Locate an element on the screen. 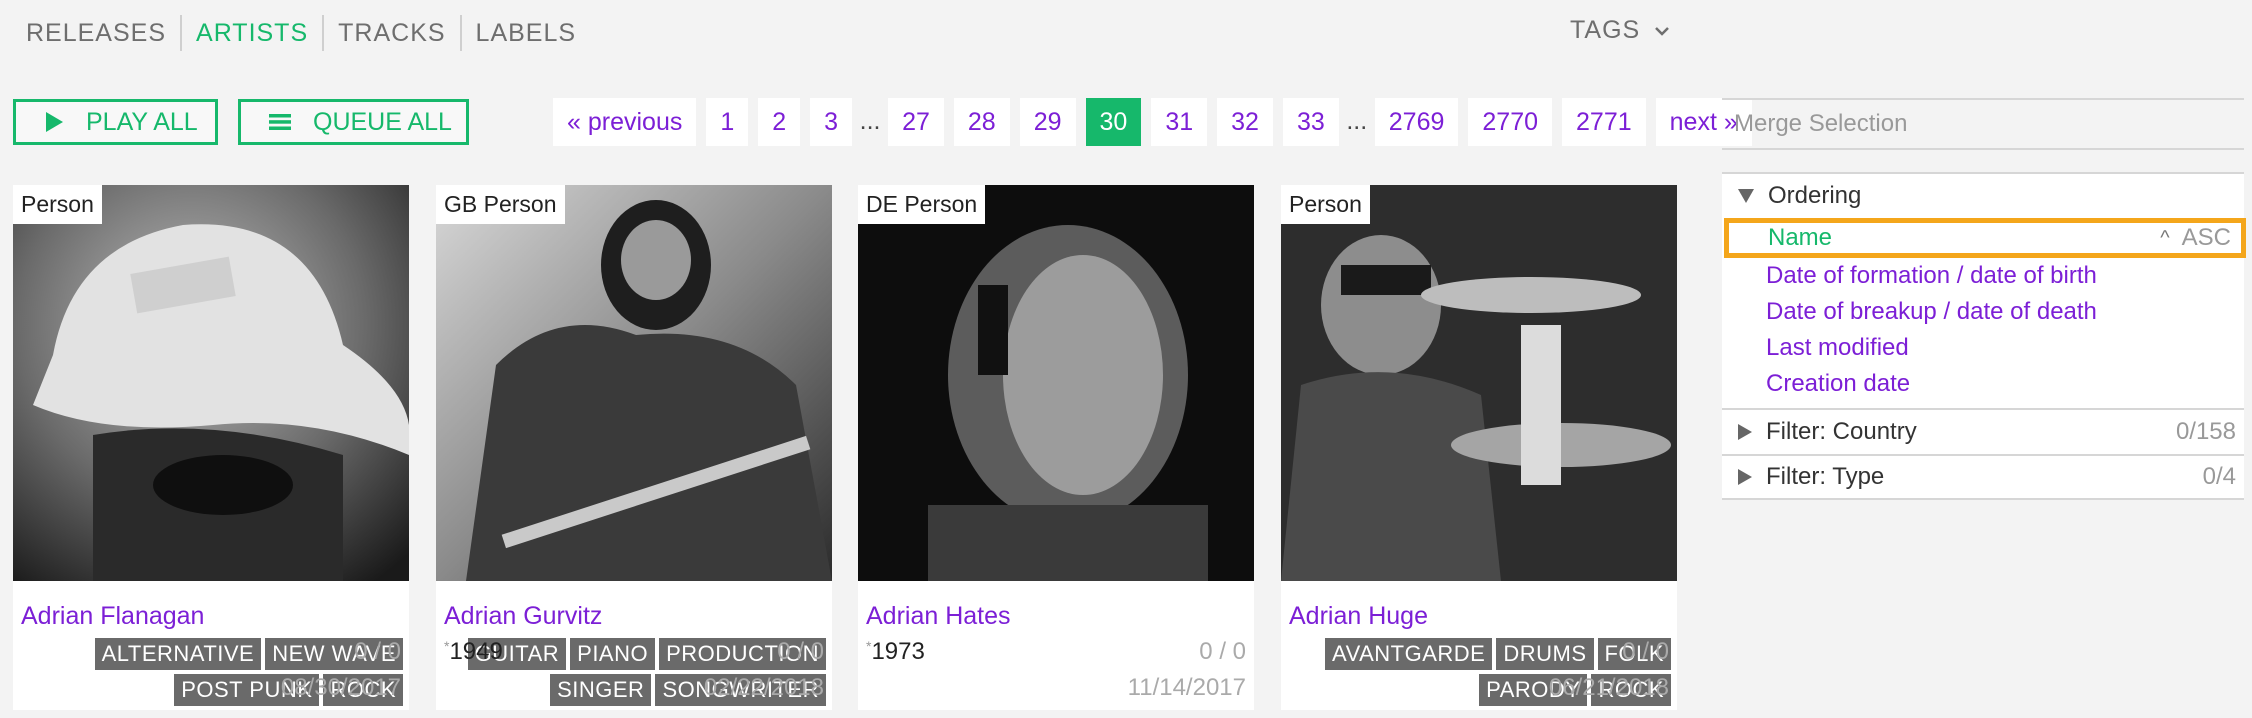 This screenshot has height=718, width=2252. page-link: 2769 is located at coordinates (1416, 122).